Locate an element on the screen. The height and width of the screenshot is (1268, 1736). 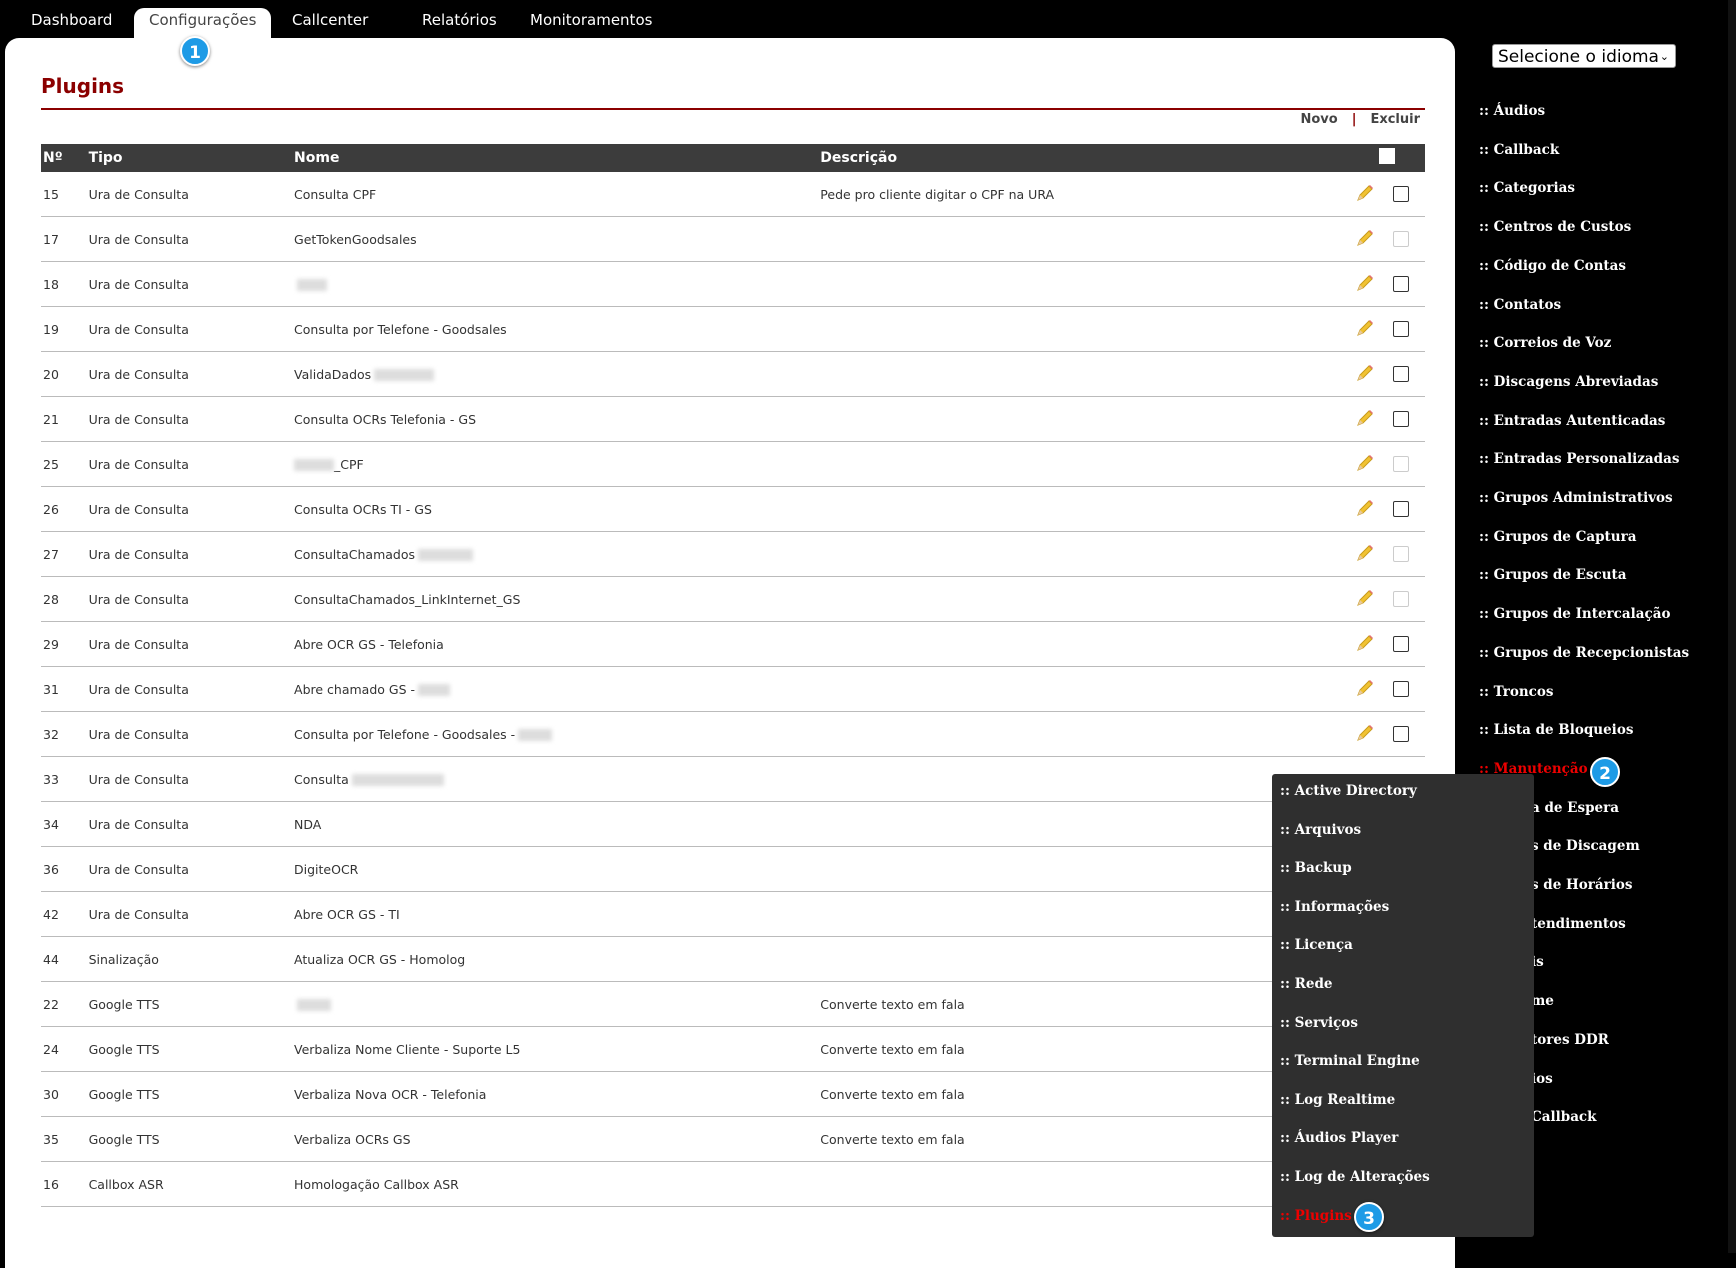
submenu-item: :: Arquivos is located at coordinates (1320, 830).